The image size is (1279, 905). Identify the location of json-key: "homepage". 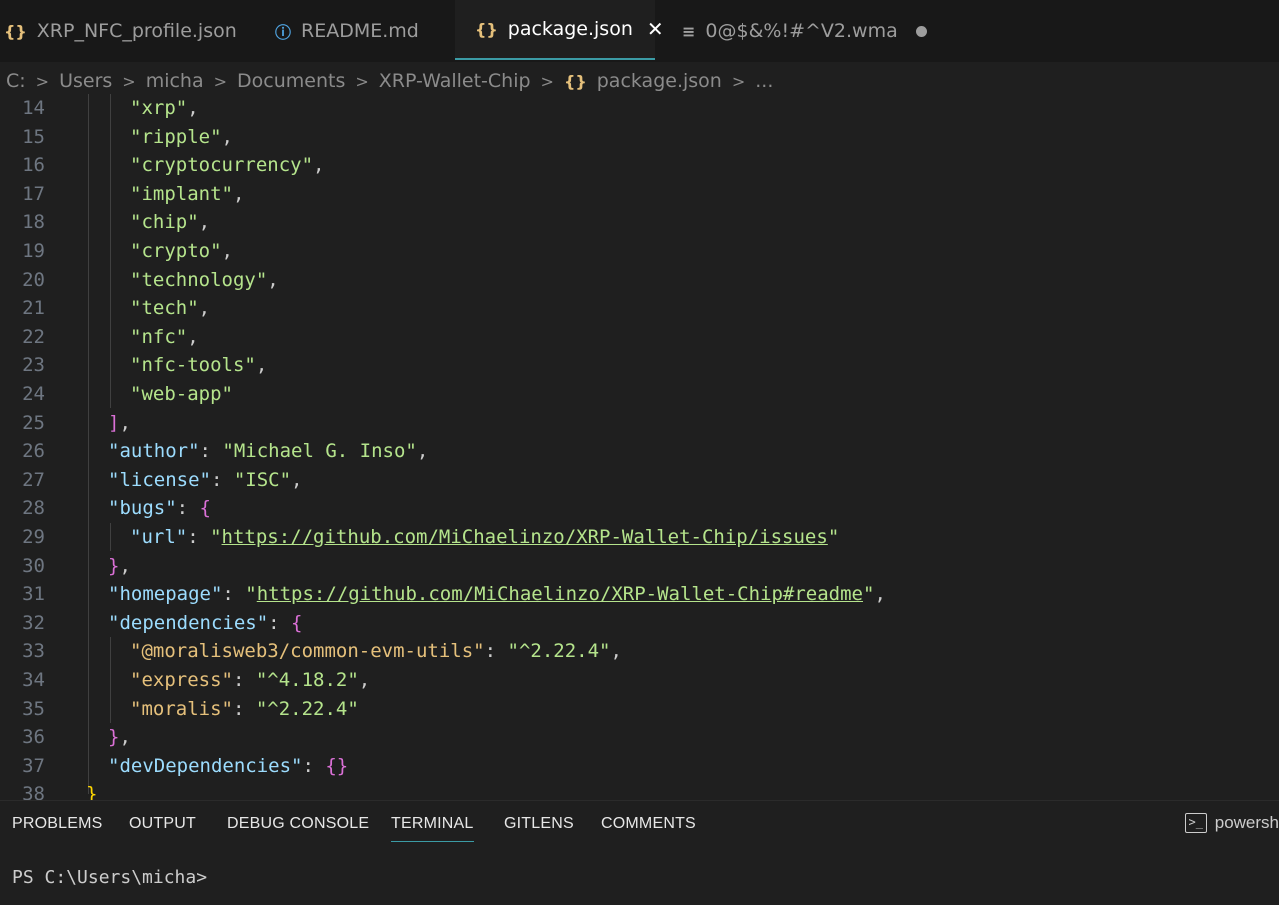
(165, 594).